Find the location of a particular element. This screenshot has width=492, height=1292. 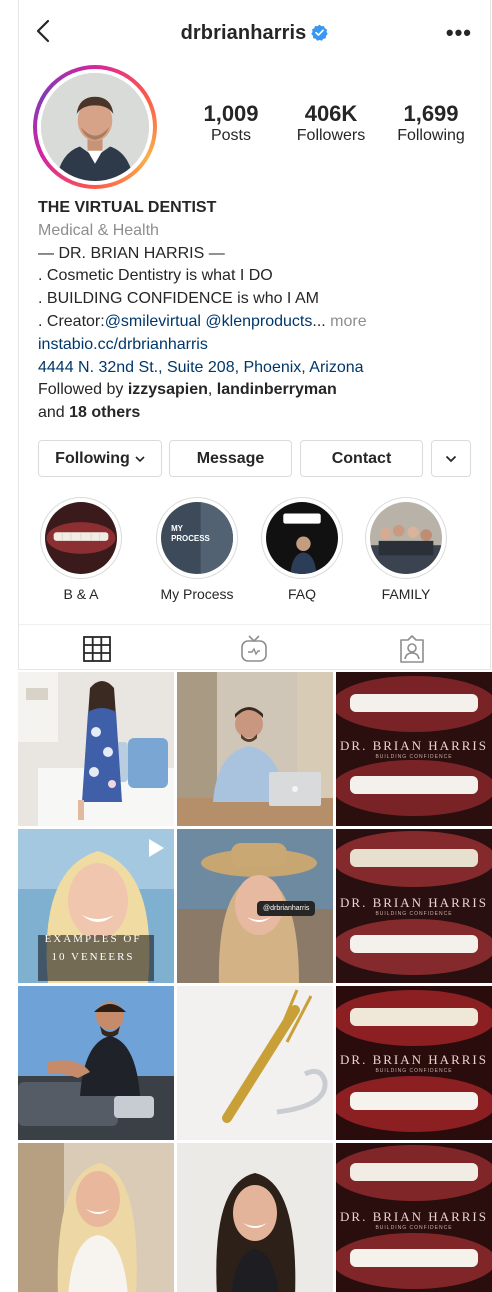

highlight-cover-faq is located at coordinates (302, 538).